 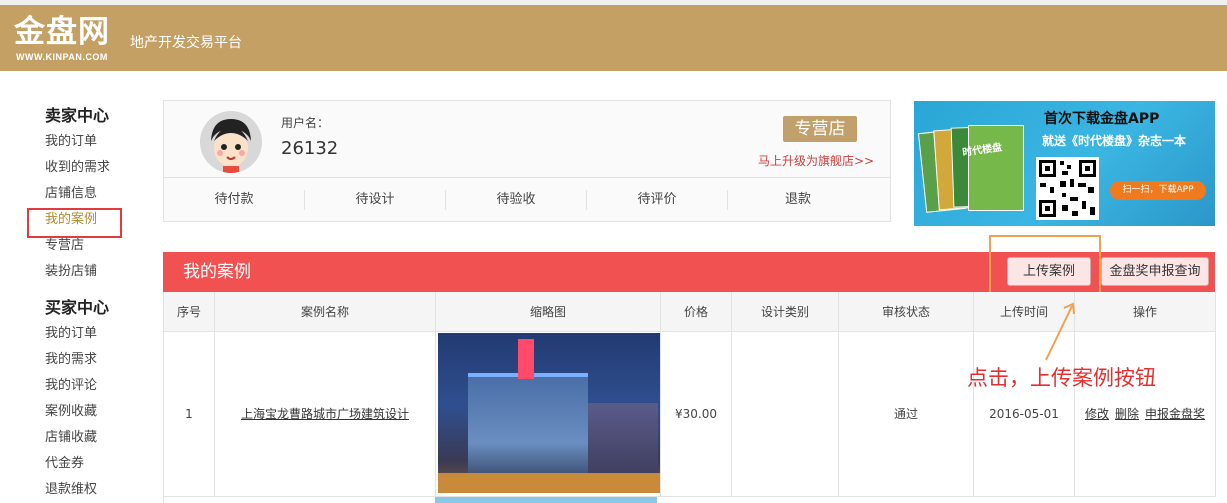 What do you see at coordinates (375, 200) in the screenshot?
I see `tab-pending-design: 待设计` at bounding box center [375, 200].